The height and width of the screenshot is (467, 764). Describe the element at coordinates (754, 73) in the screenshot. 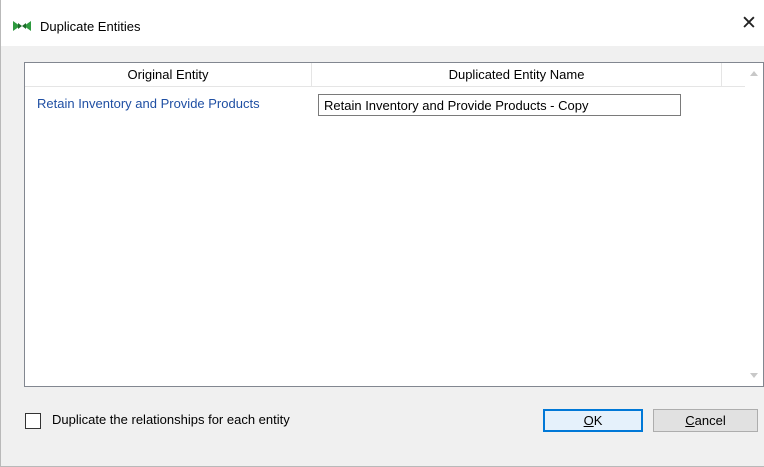

I see `scroll-up-icon` at that location.